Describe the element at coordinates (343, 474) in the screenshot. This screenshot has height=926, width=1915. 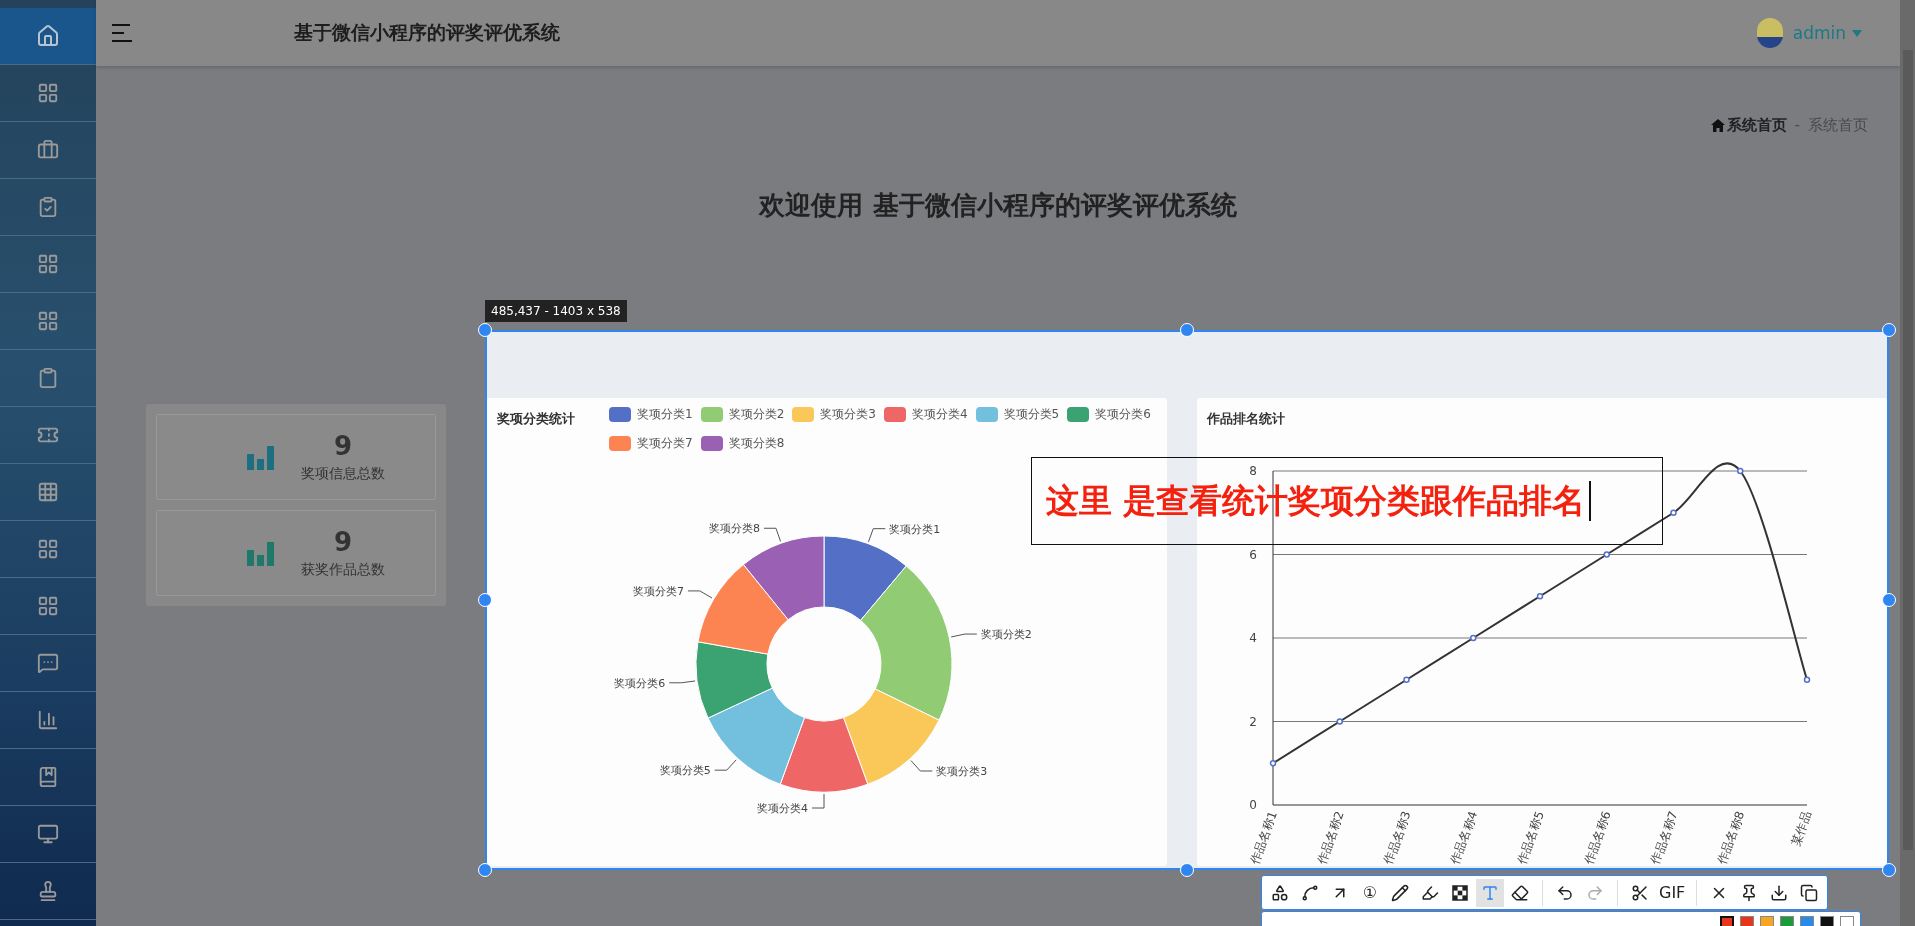
I see `stat-label: 奖项信息总数` at that location.